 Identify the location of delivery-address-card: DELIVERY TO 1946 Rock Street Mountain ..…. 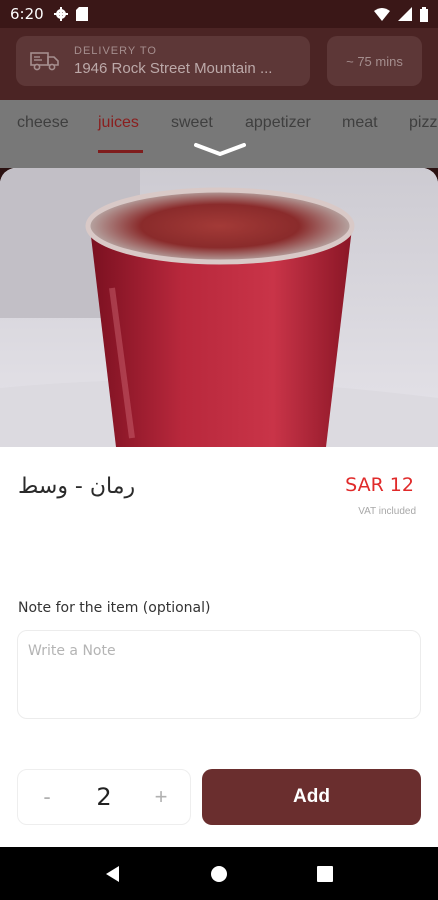
(163, 61).